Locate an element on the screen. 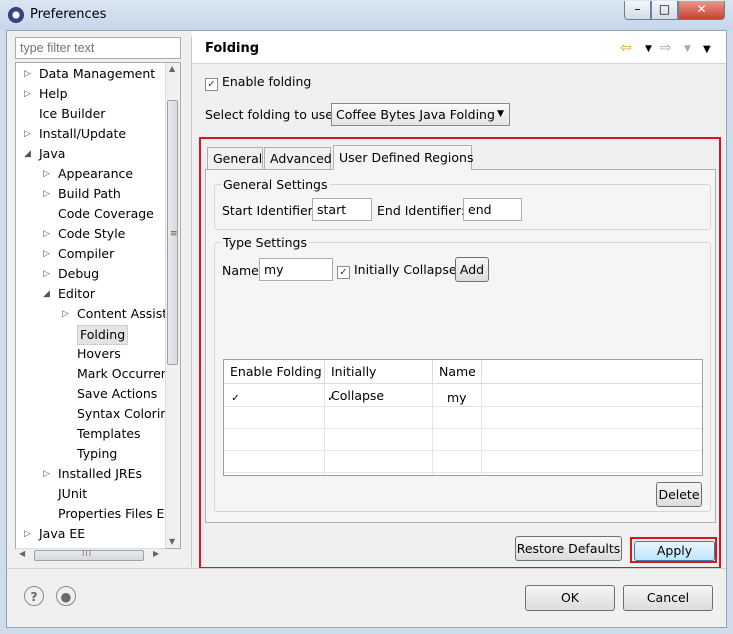  folding-select: Coffee Bytes Java Folding ▼ is located at coordinates (420, 114).